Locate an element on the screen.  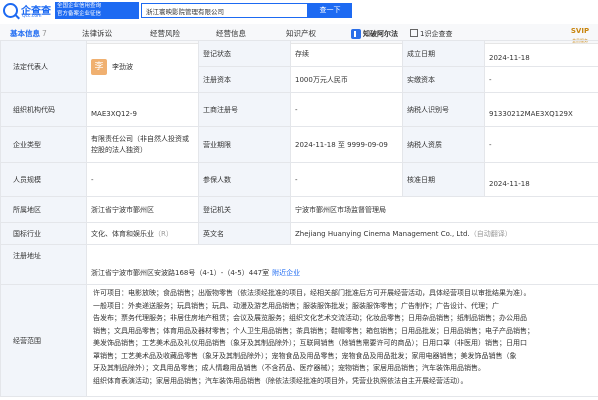
address-label: 注册地址 is located at coordinates (43, 264).